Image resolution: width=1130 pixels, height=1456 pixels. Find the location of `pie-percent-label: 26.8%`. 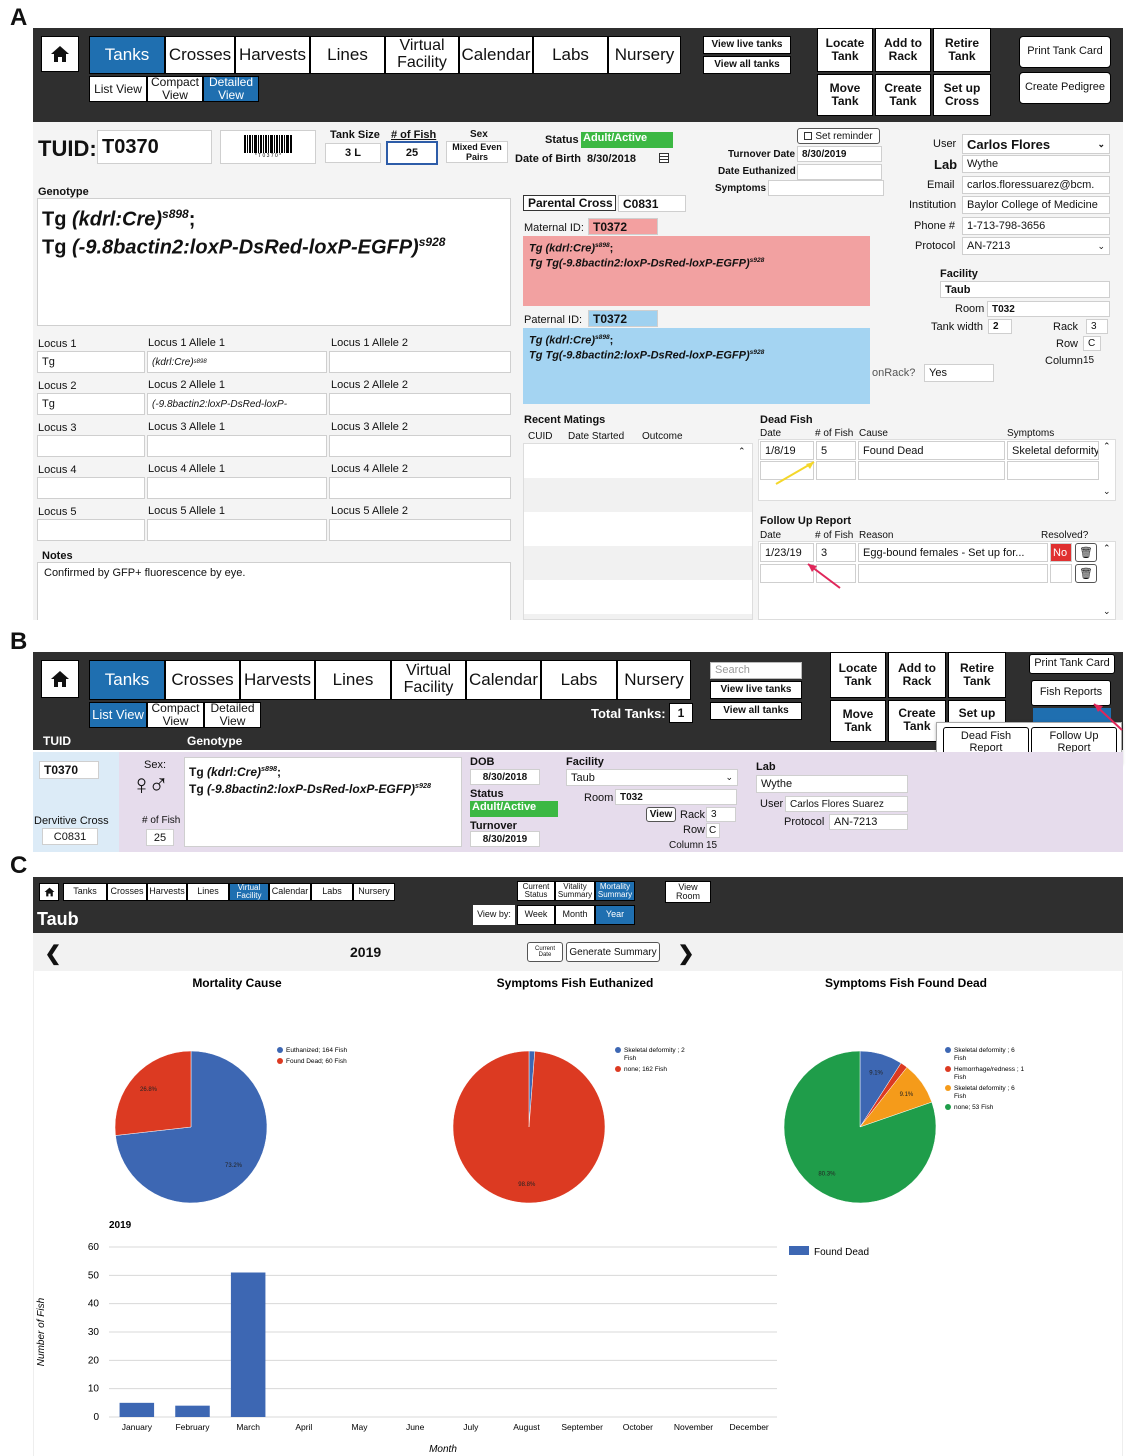

pie-percent-label: 26.8% is located at coordinates (149, 1090).